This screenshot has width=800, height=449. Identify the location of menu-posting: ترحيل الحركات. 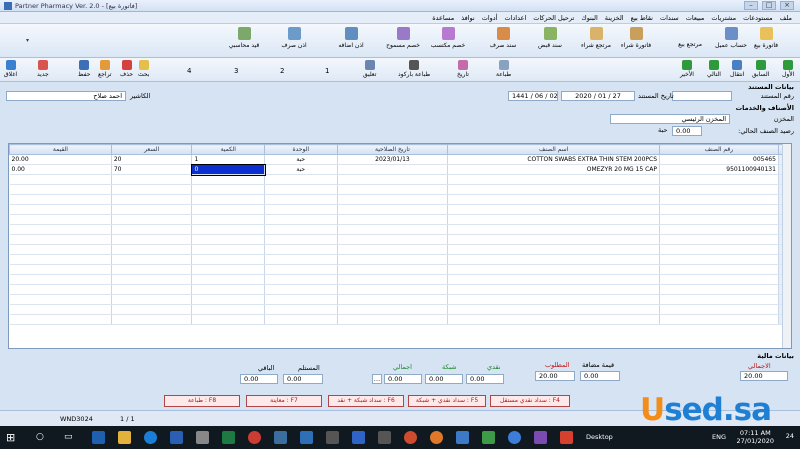
(553, 17).